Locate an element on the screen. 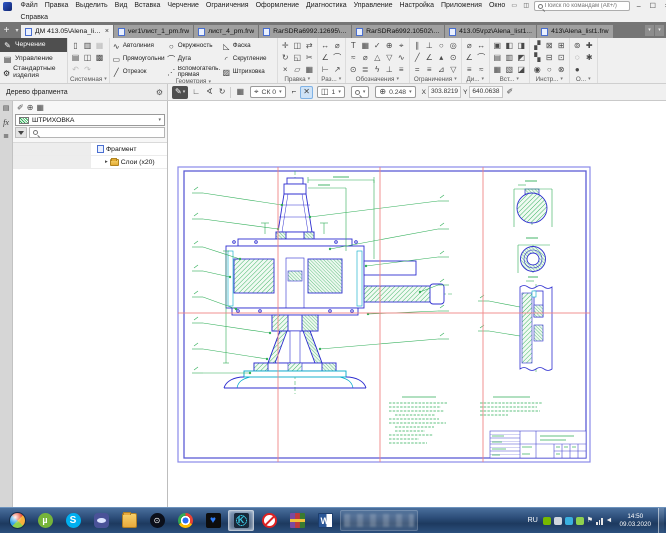 The height and width of the screenshot is (533, 666). insert-table-icon: ▦ is located at coordinates (497, 69).